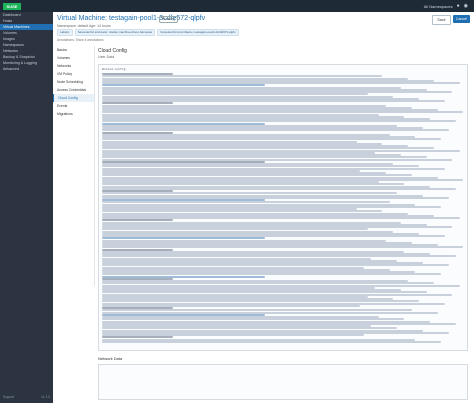  What do you see at coordinates (466, 6) in the screenshot?
I see `user-icon: ◉` at bounding box center [466, 6].